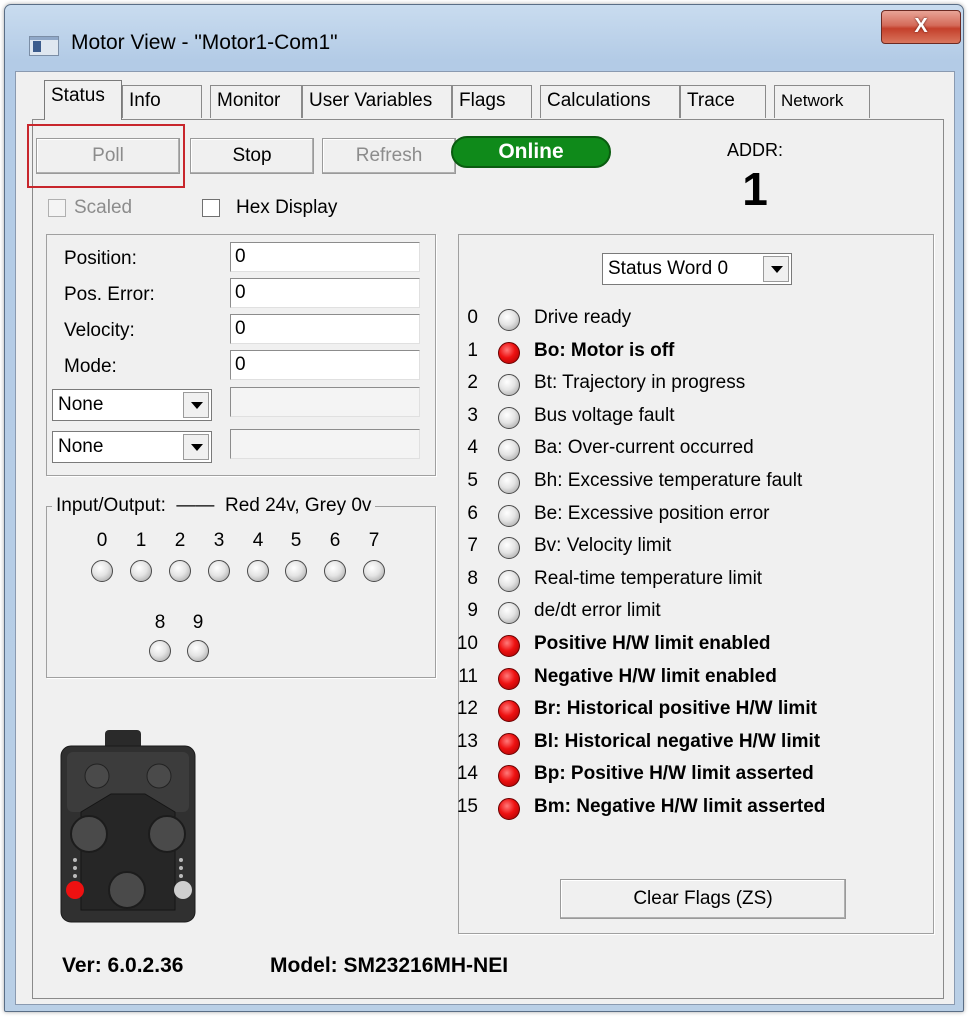 The width and height of the screenshot is (970, 1017). I want to click on poll-button: Poll, so click(108, 156).